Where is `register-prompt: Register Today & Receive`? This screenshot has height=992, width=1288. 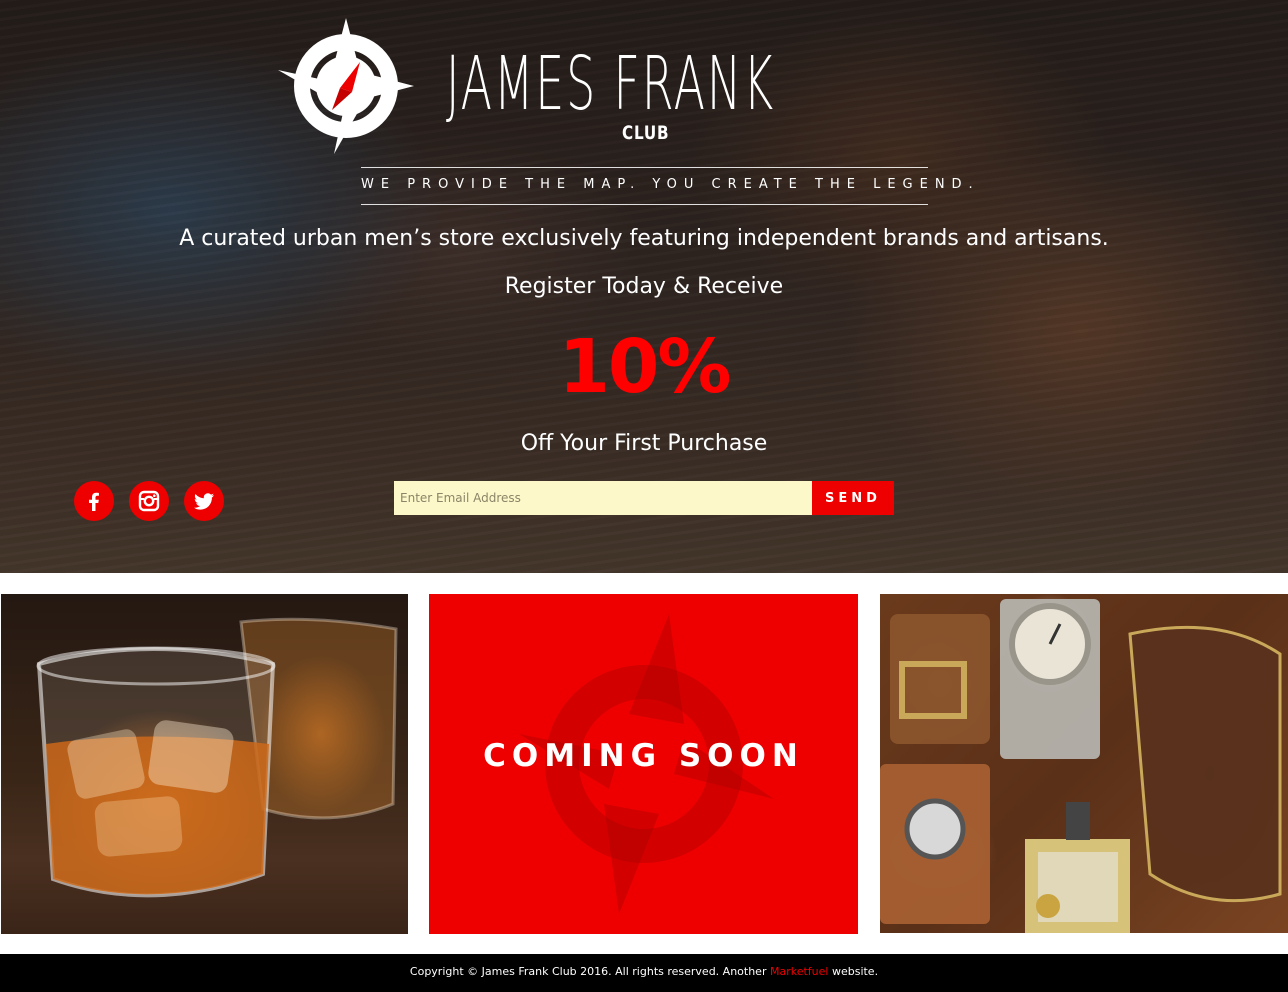 register-prompt: Register Today & Receive is located at coordinates (644, 286).